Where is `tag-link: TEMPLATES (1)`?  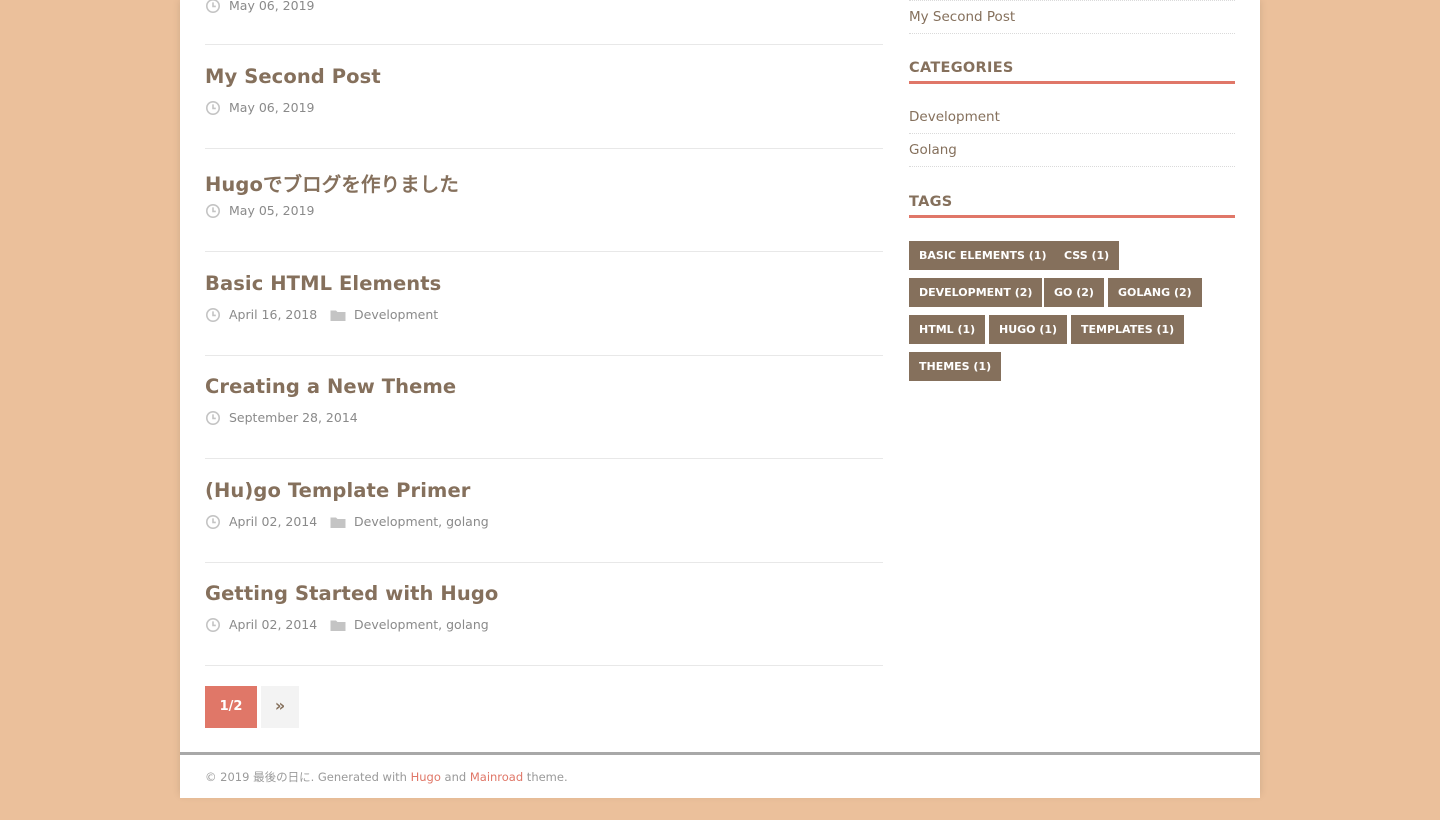 tag-link: TEMPLATES (1) is located at coordinates (1128, 329).